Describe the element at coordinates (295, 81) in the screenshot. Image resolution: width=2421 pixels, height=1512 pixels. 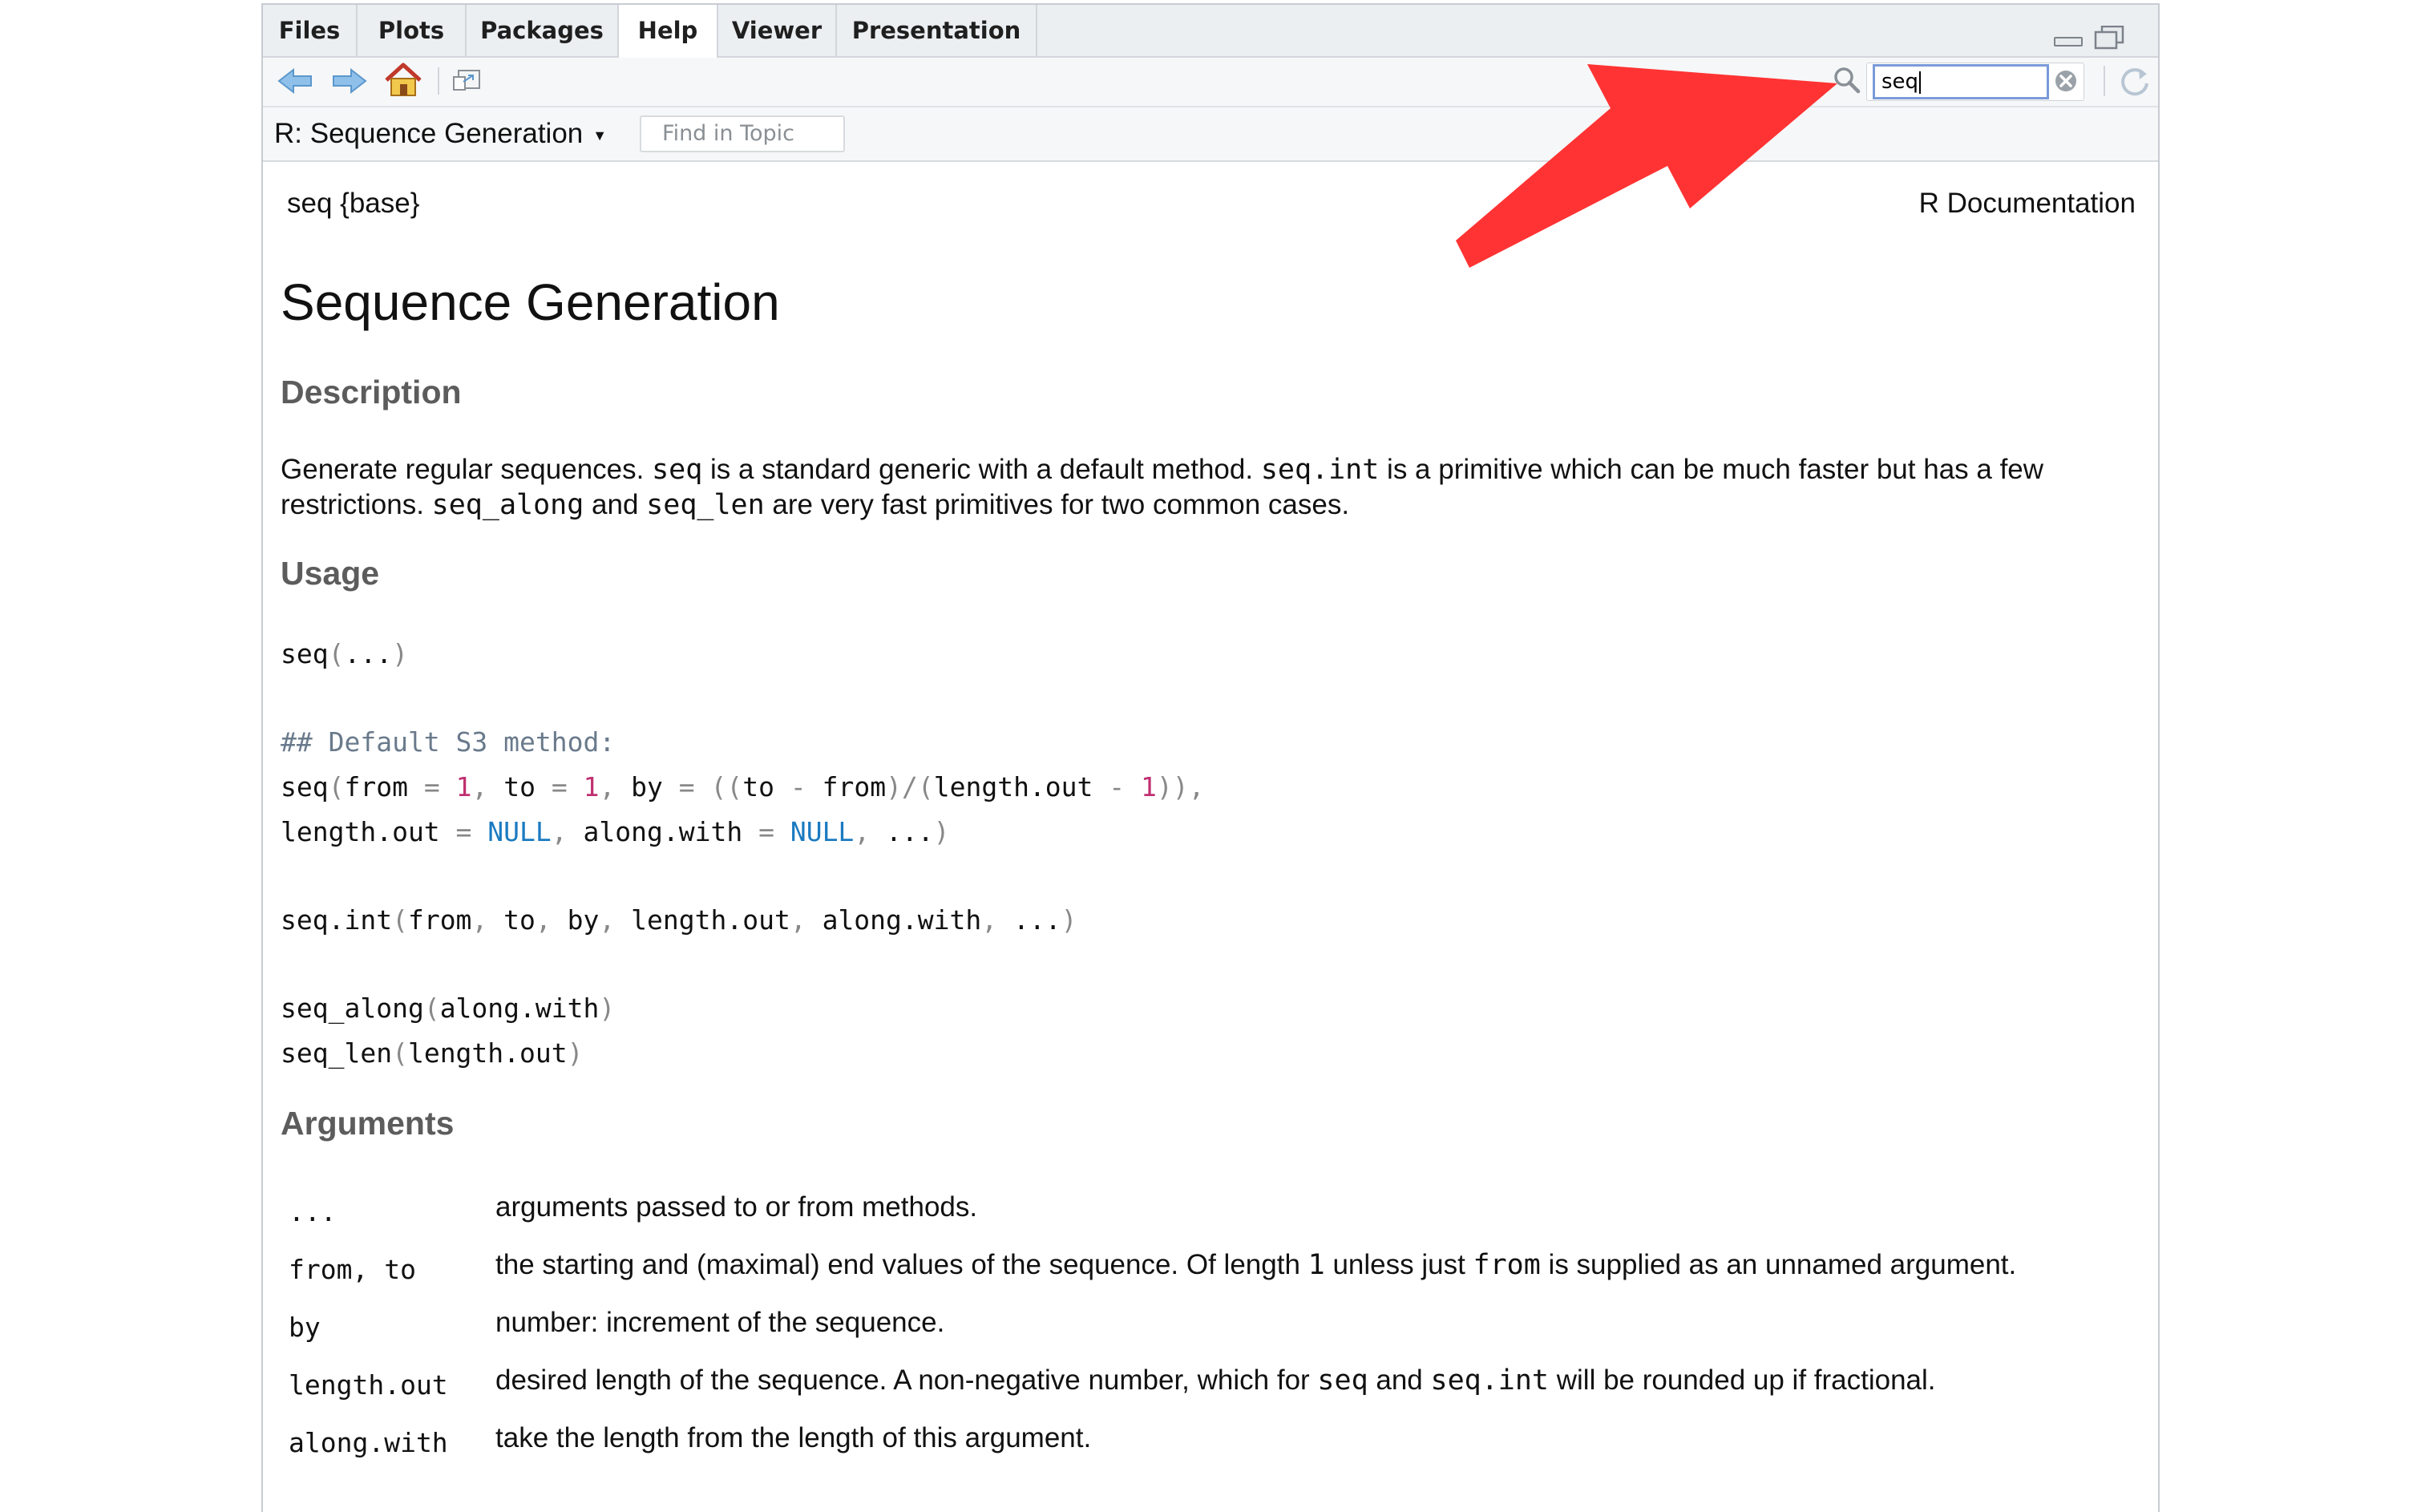
I see `arrow-left-icon` at that location.